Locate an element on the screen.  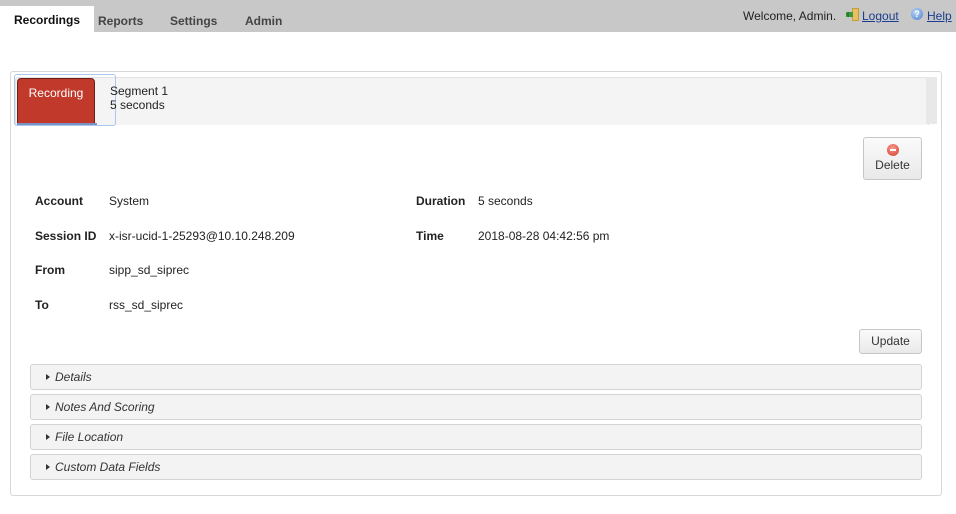
segment-duration: 5 seconds is located at coordinates (137, 105).